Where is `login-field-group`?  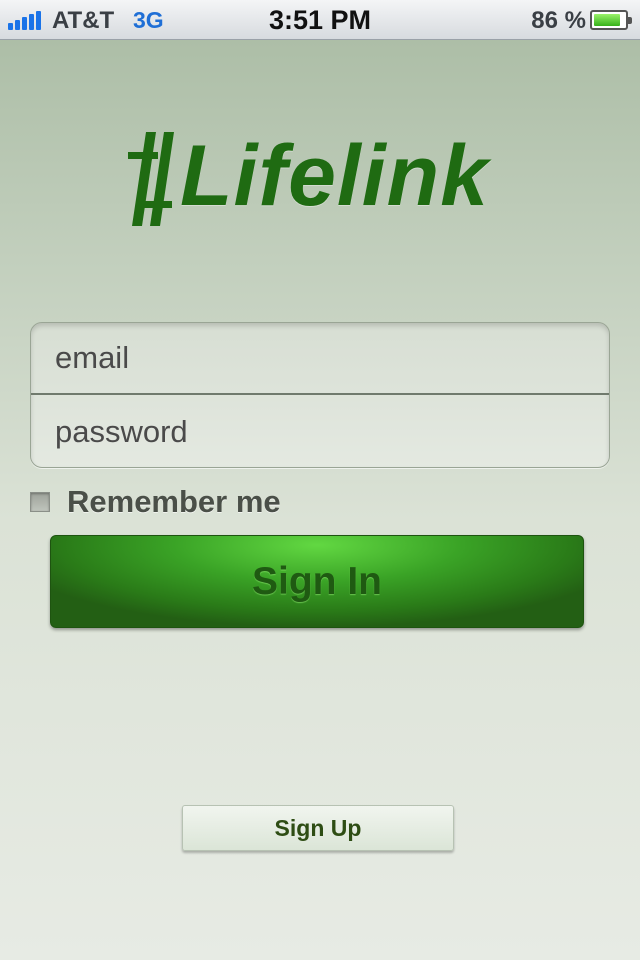
login-field-group is located at coordinates (320, 395).